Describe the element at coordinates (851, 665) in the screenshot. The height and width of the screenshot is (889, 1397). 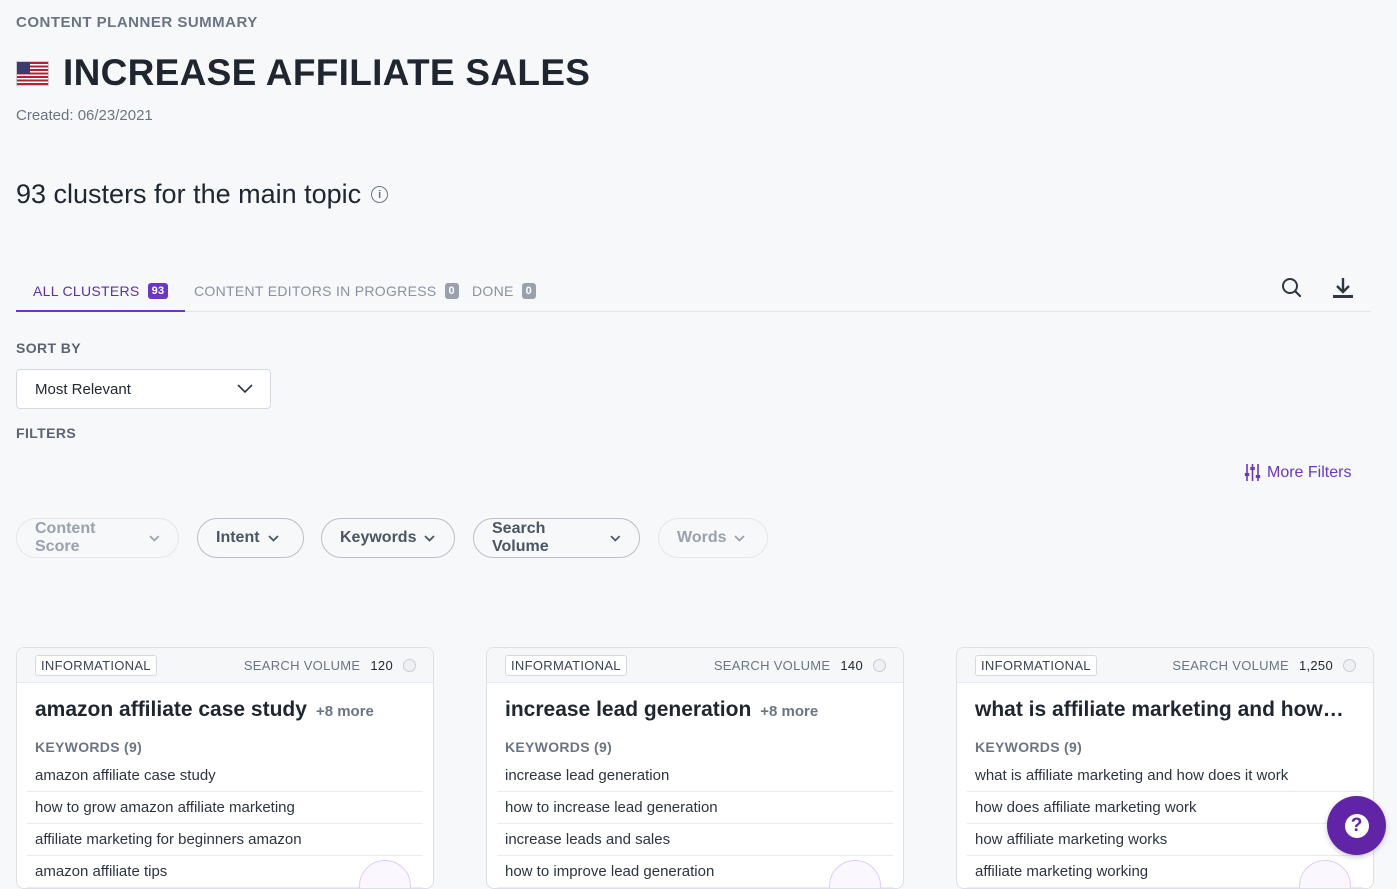
I see `search-volume-value: 140` at that location.